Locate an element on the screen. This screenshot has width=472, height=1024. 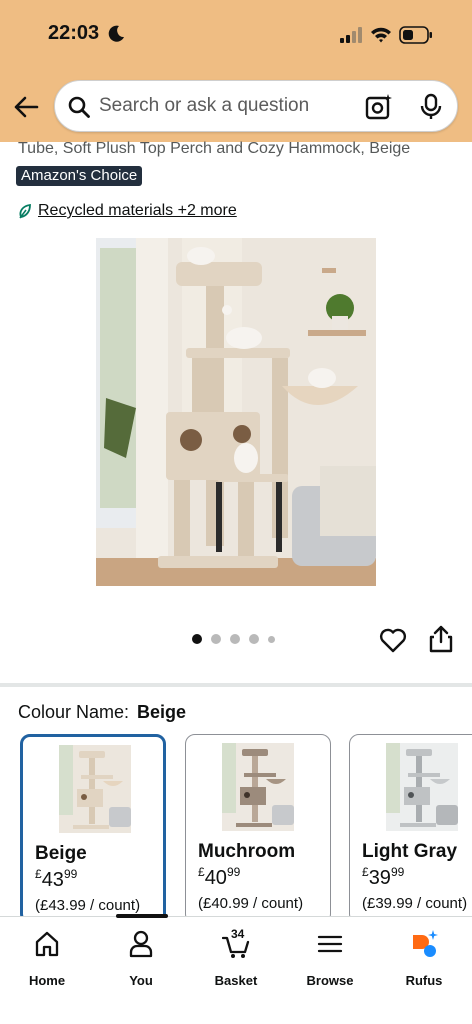
status-bar: 22:03 is located at coordinates (236, 35).